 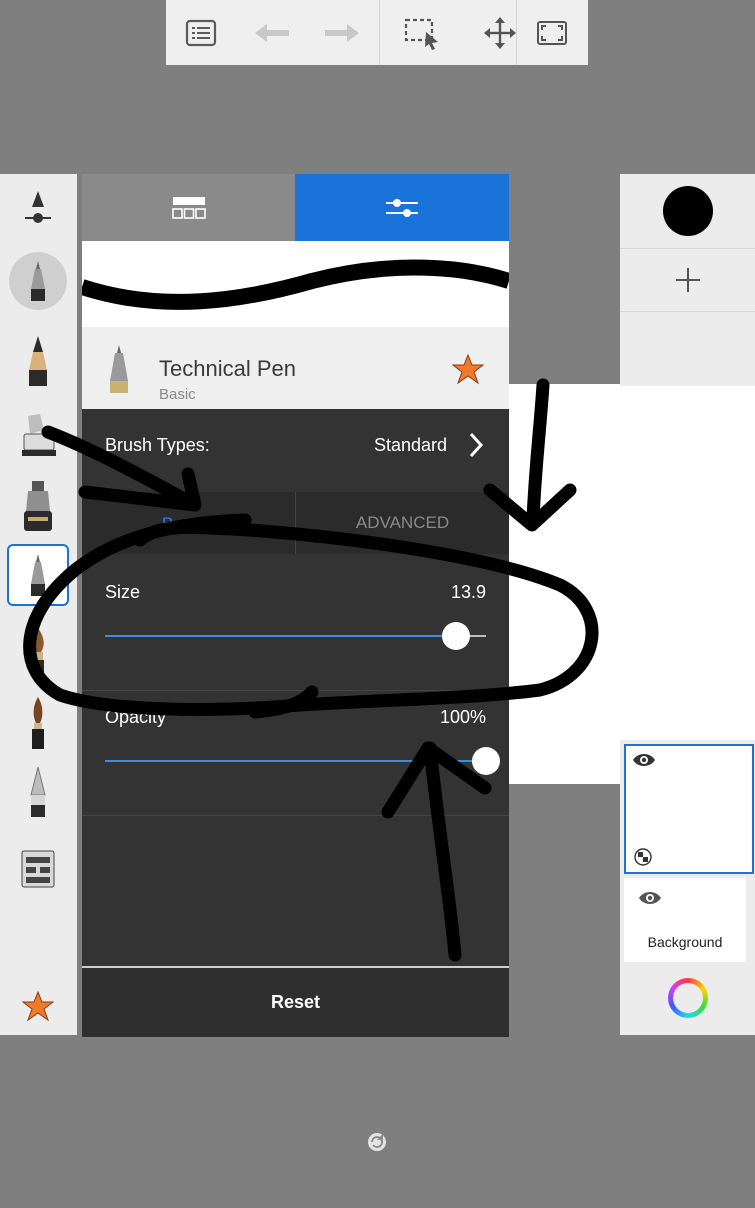 What do you see at coordinates (552, 32) in the screenshot?
I see `fullscreen-icon` at bounding box center [552, 32].